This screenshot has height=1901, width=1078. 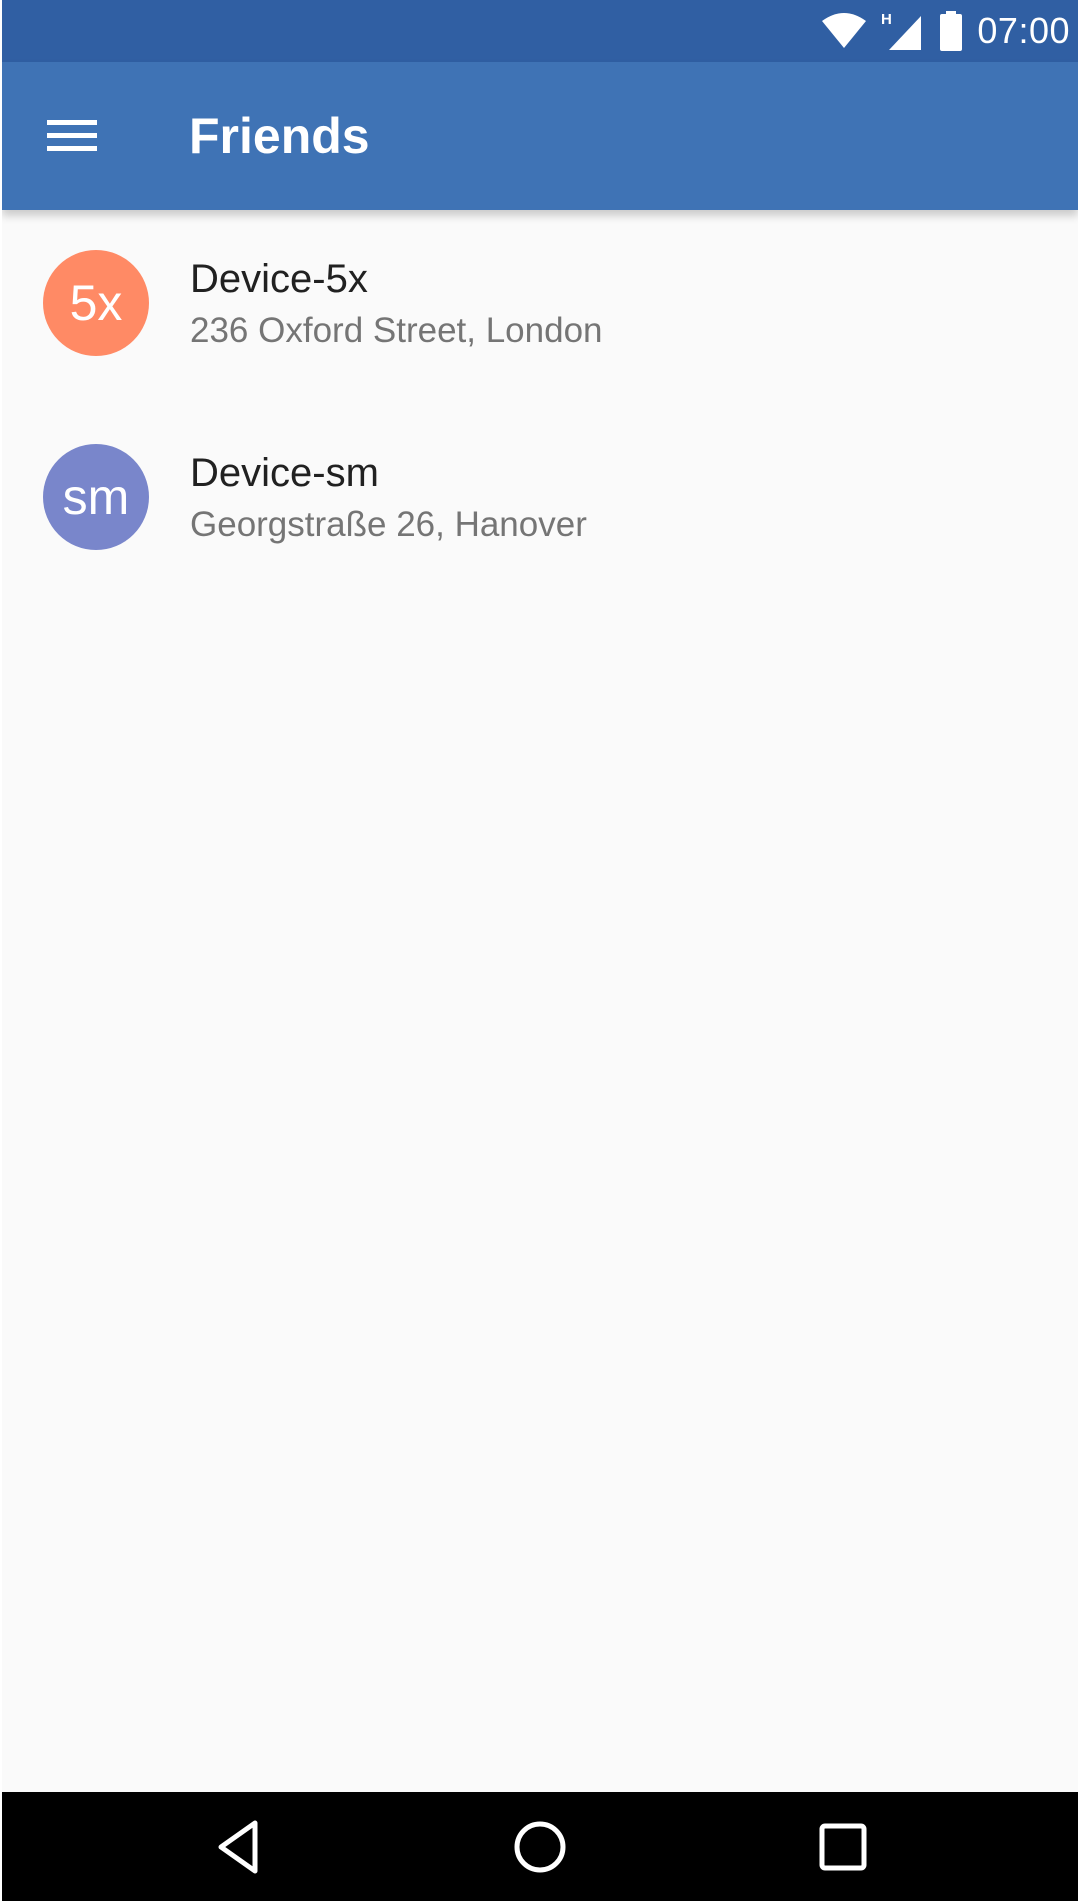 What do you see at coordinates (540, 136) in the screenshot?
I see `app-bar: Friends` at bounding box center [540, 136].